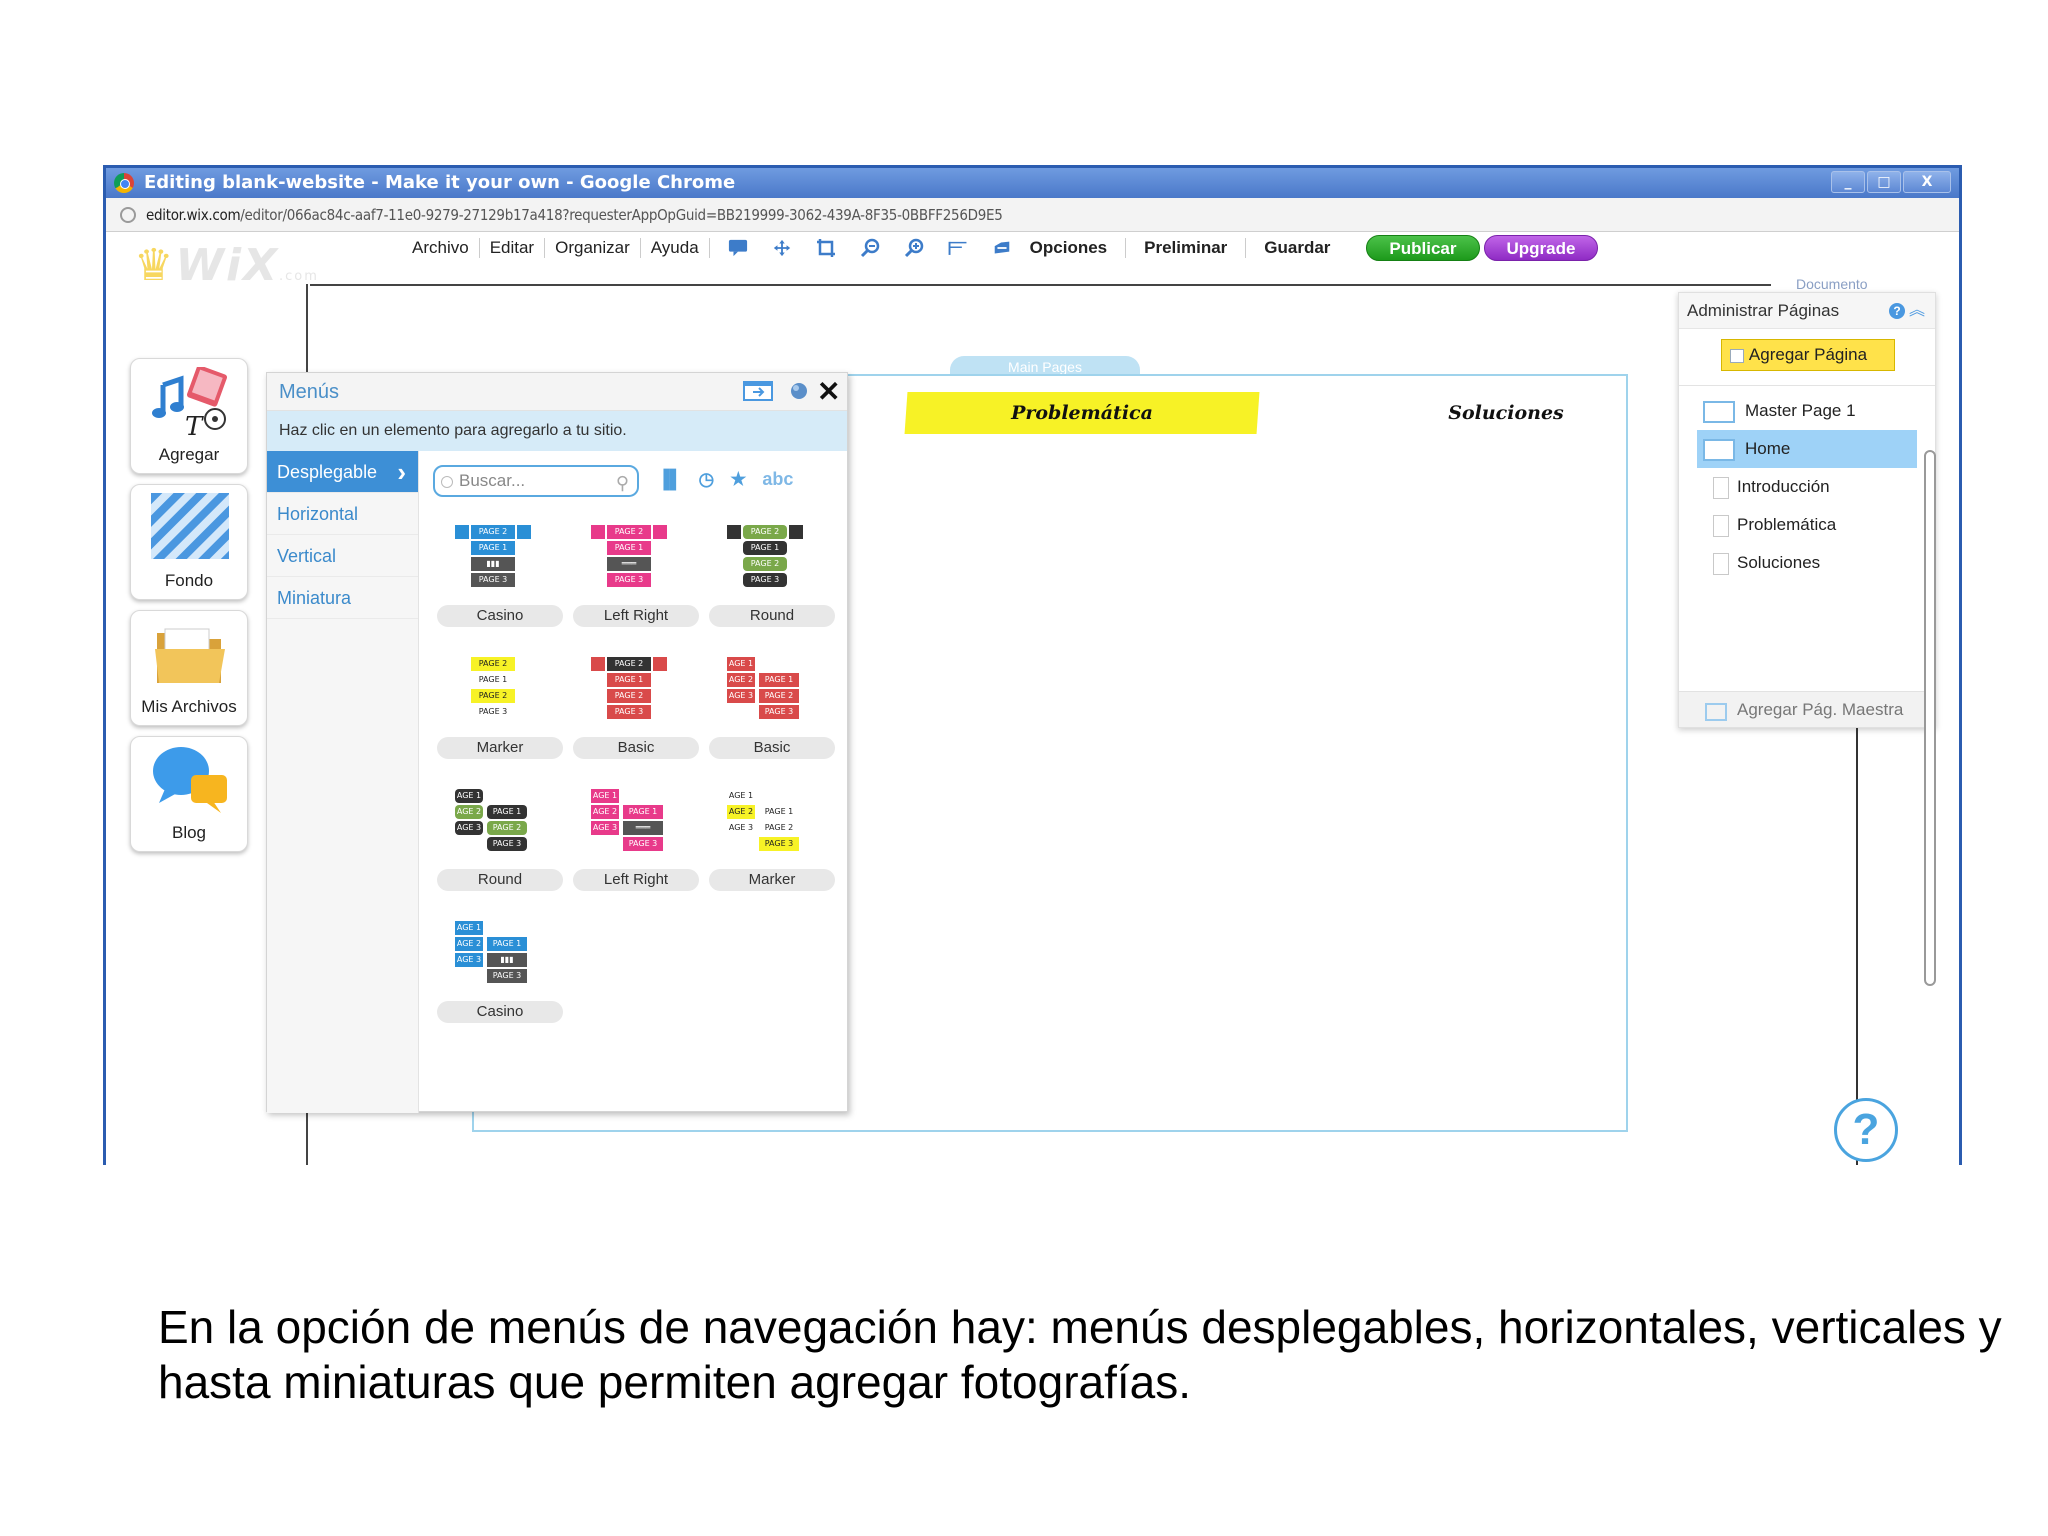  Describe the element at coordinates (536, 481) in the screenshot. I see `search-input: Buscar... ⚲` at that location.